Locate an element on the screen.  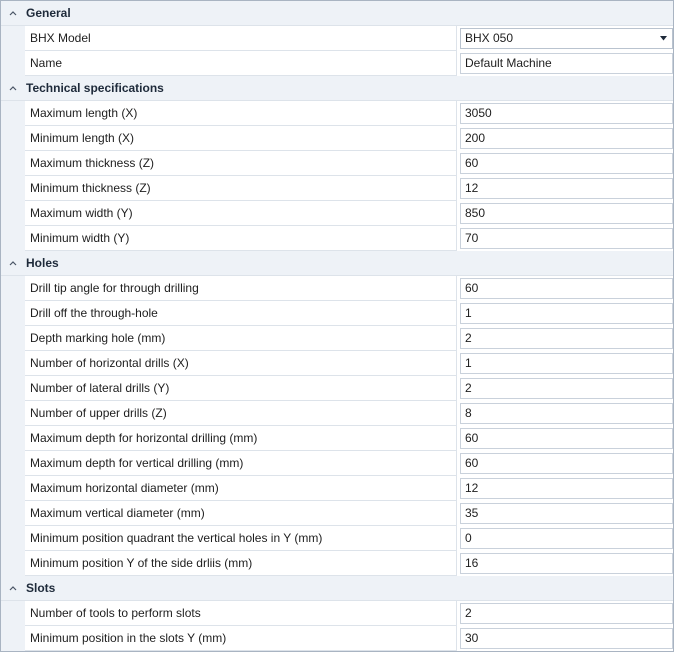
property-label: Maximum length (X) is located at coordinates (241, 113).